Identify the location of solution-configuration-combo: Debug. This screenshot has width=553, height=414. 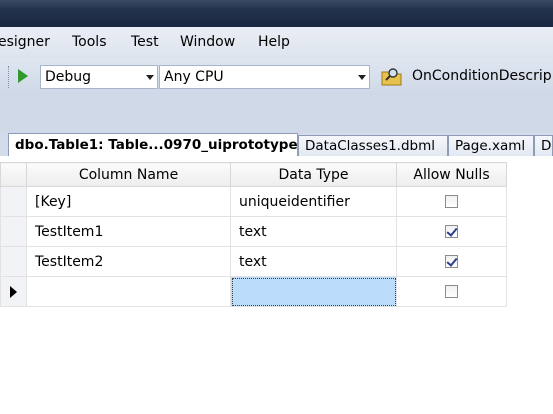
(99, 77).